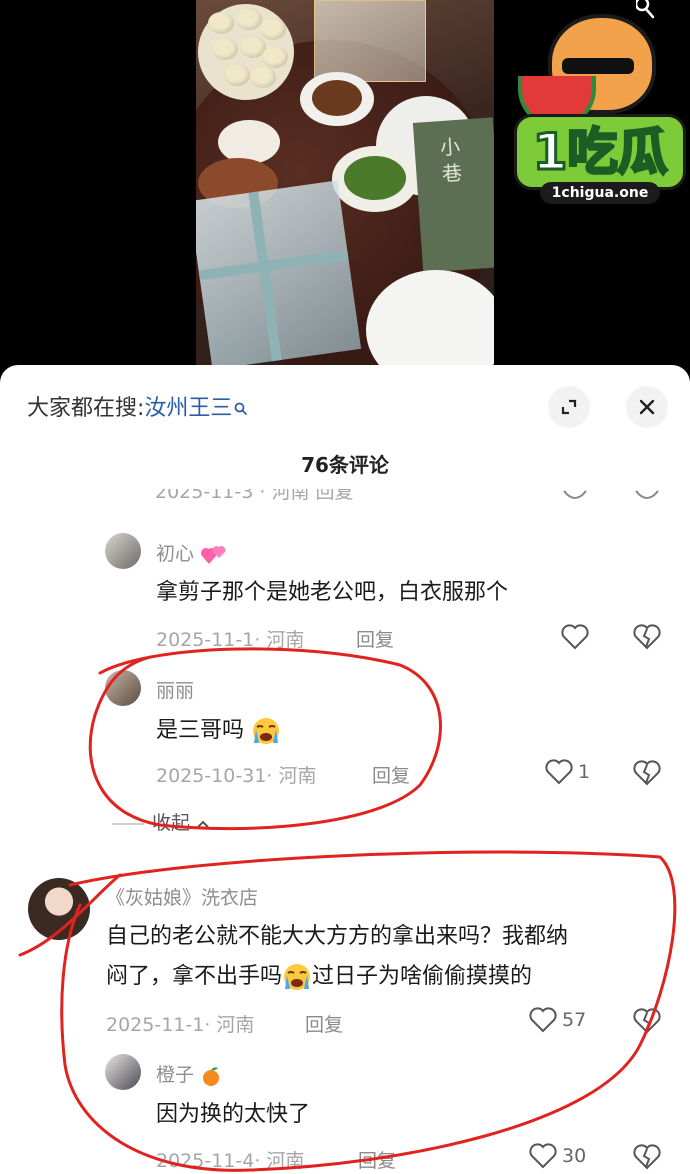  I want to click on chevron-up-icon, so click(203, 824).